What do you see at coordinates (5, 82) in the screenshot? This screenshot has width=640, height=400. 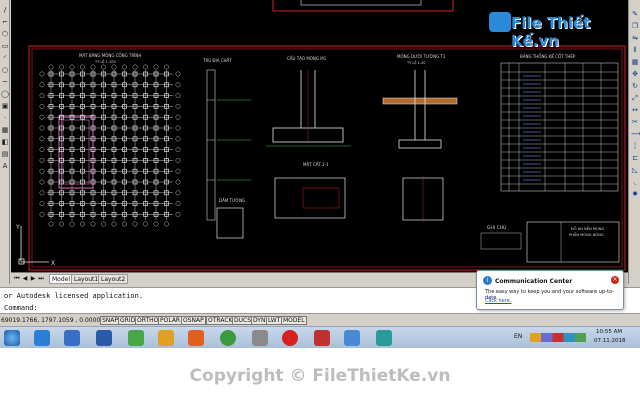 I see `spline-tool-icon: ~` at bounding box center [5, 82].